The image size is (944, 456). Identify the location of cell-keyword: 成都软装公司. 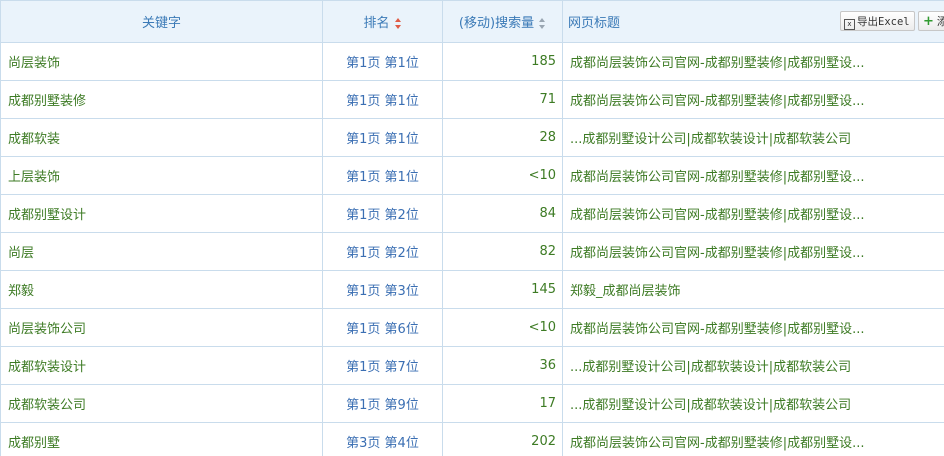
(161, 403).